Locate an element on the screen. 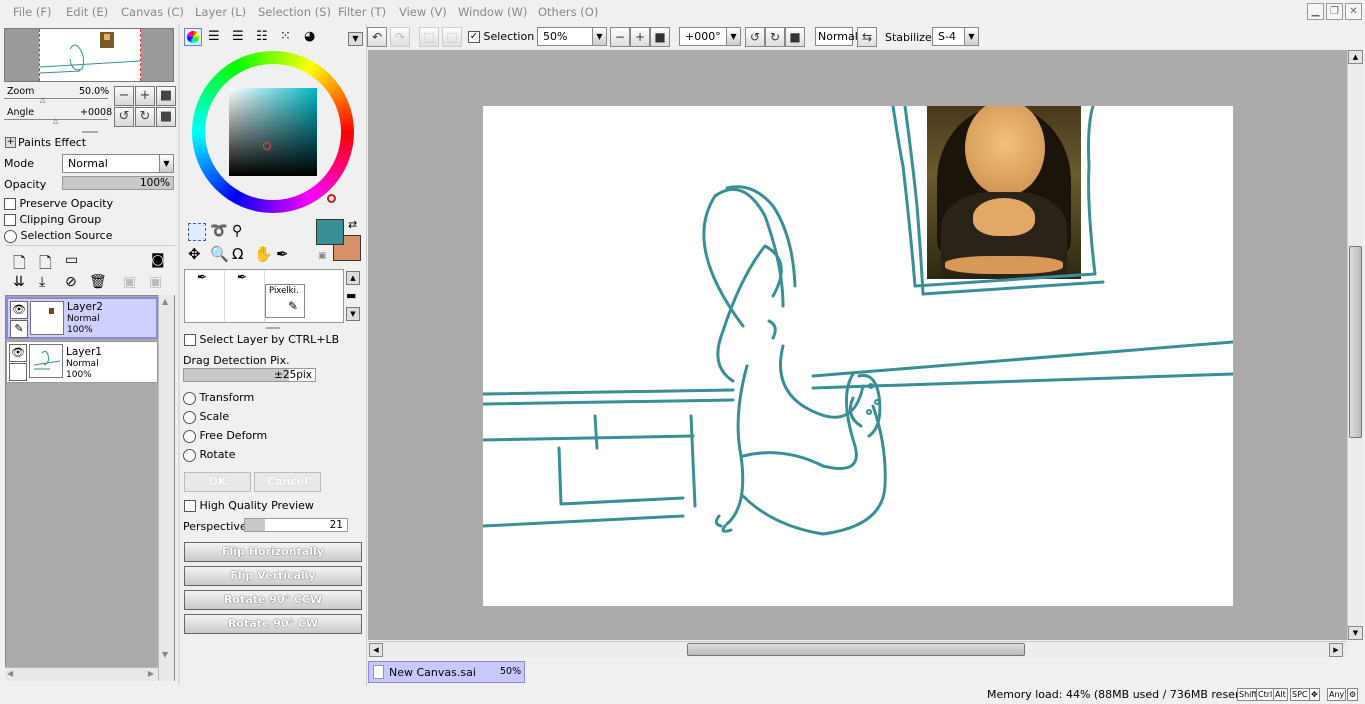 The width and height of the screenshot is (1365, 704). zoom-in-icon: + is located at coordinates (640, 37).